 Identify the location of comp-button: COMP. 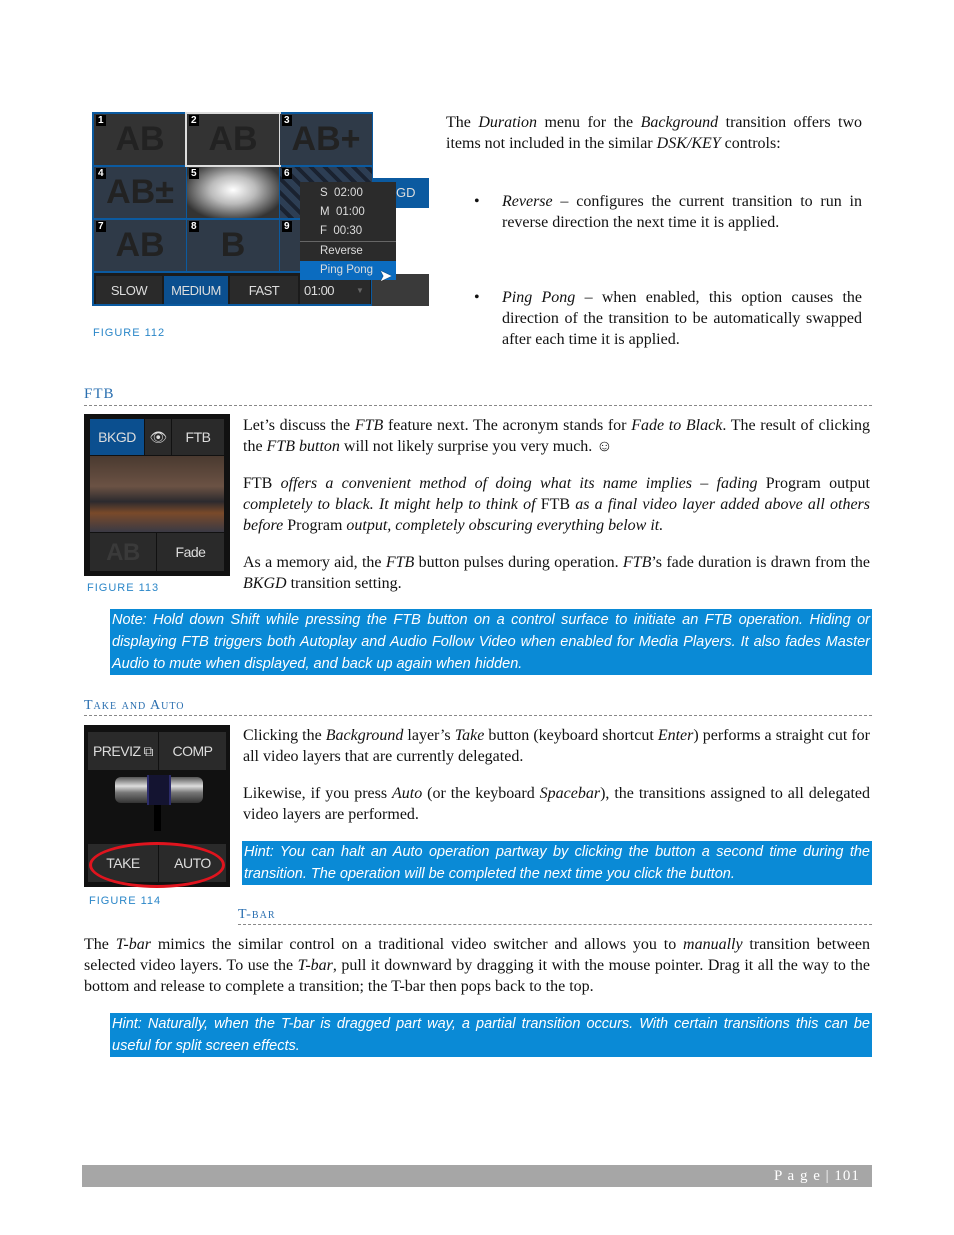
(192, 751).